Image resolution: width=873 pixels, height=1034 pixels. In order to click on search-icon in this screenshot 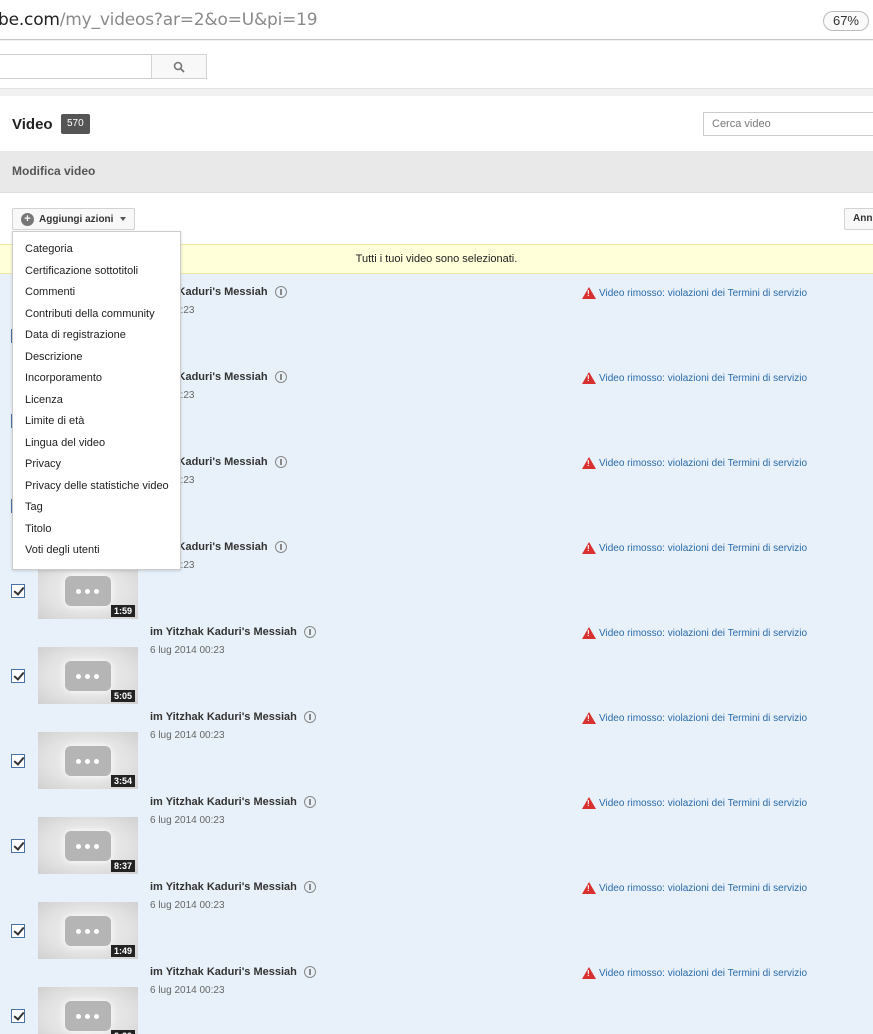, I will do `click(179, 67)`.